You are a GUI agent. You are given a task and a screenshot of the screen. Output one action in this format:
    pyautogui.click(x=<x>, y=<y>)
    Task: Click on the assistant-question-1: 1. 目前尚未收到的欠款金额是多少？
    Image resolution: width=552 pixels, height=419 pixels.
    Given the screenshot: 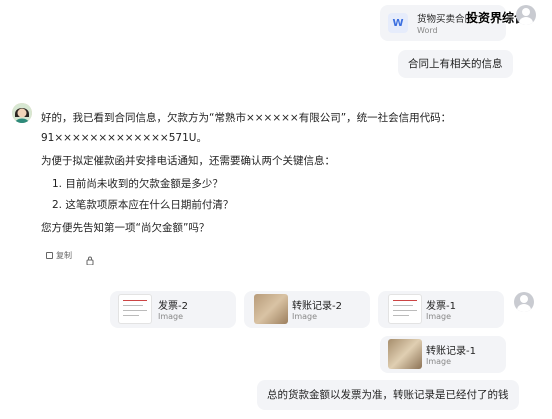 What is the action you would take?
    pyautogui.click(x=137, y=184)
    